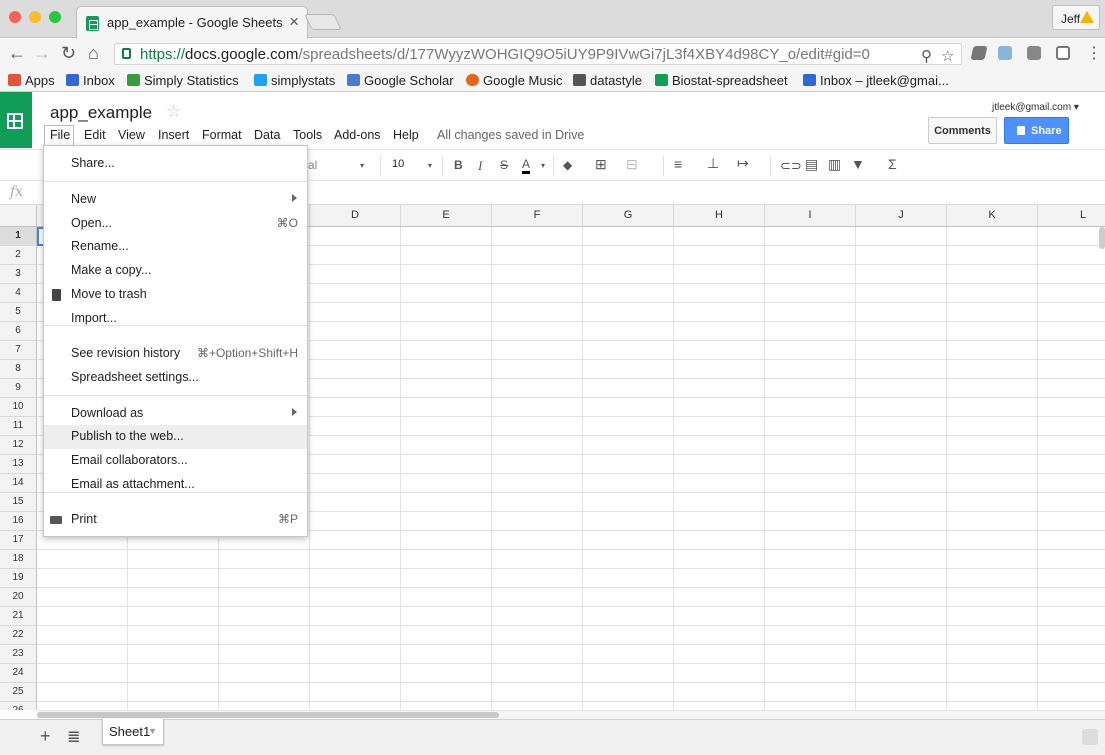 The height and width of the screenshot is (755, 1105). What do you see at coordinates (18, 673) in the screenshot?
I see `row-header-24: 24` at bounding box center [18, 673].